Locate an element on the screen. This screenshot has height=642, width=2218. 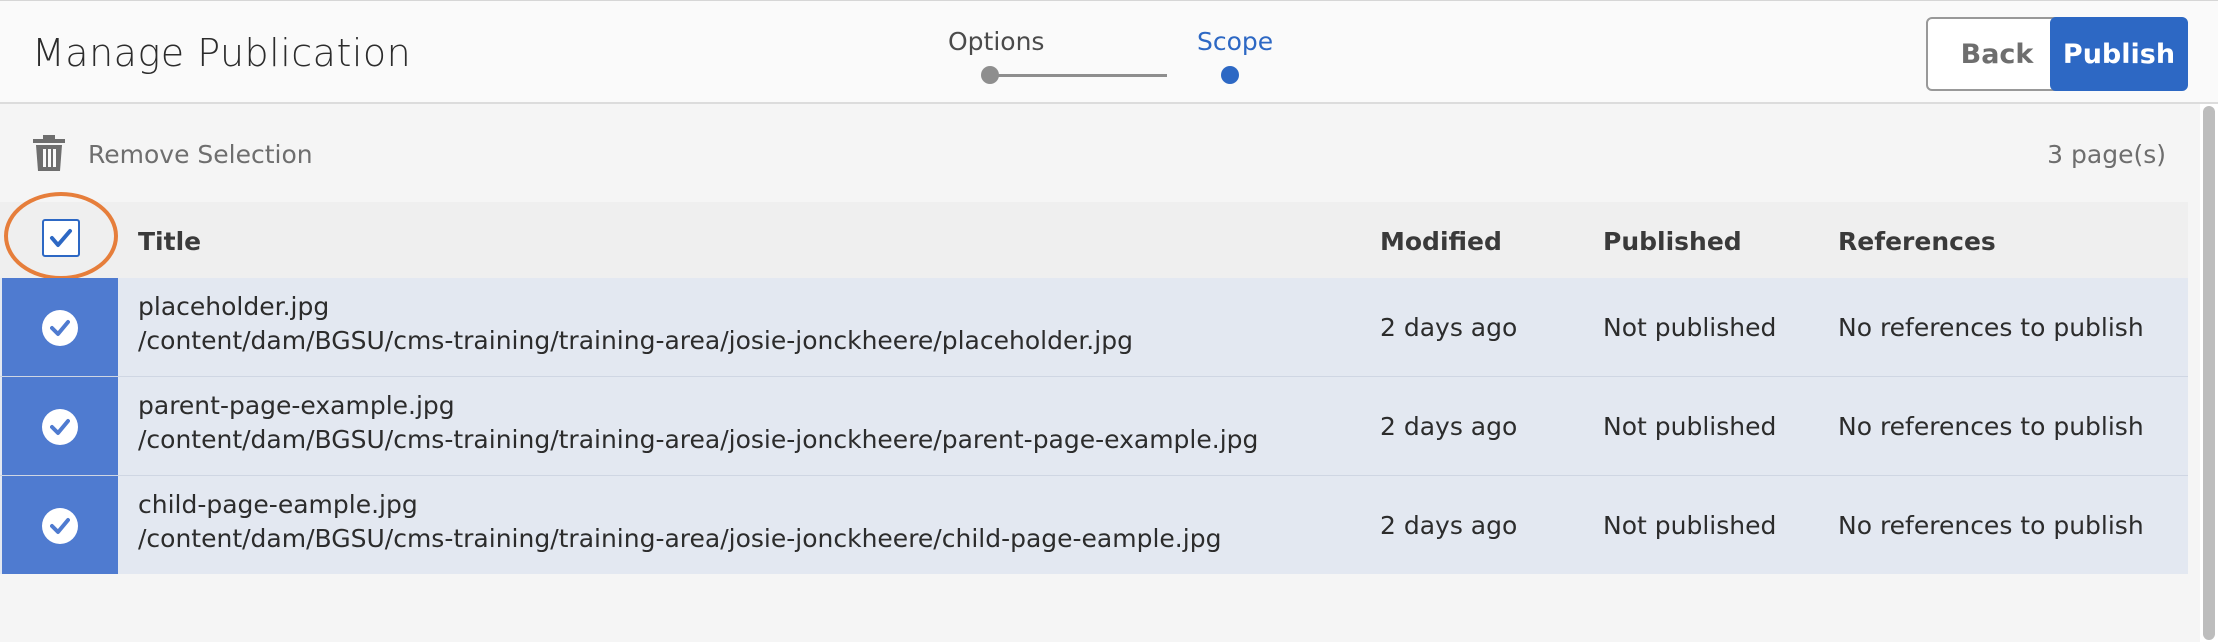
row-name: parent-page-example.jpg is located at coordinates (296, 405).